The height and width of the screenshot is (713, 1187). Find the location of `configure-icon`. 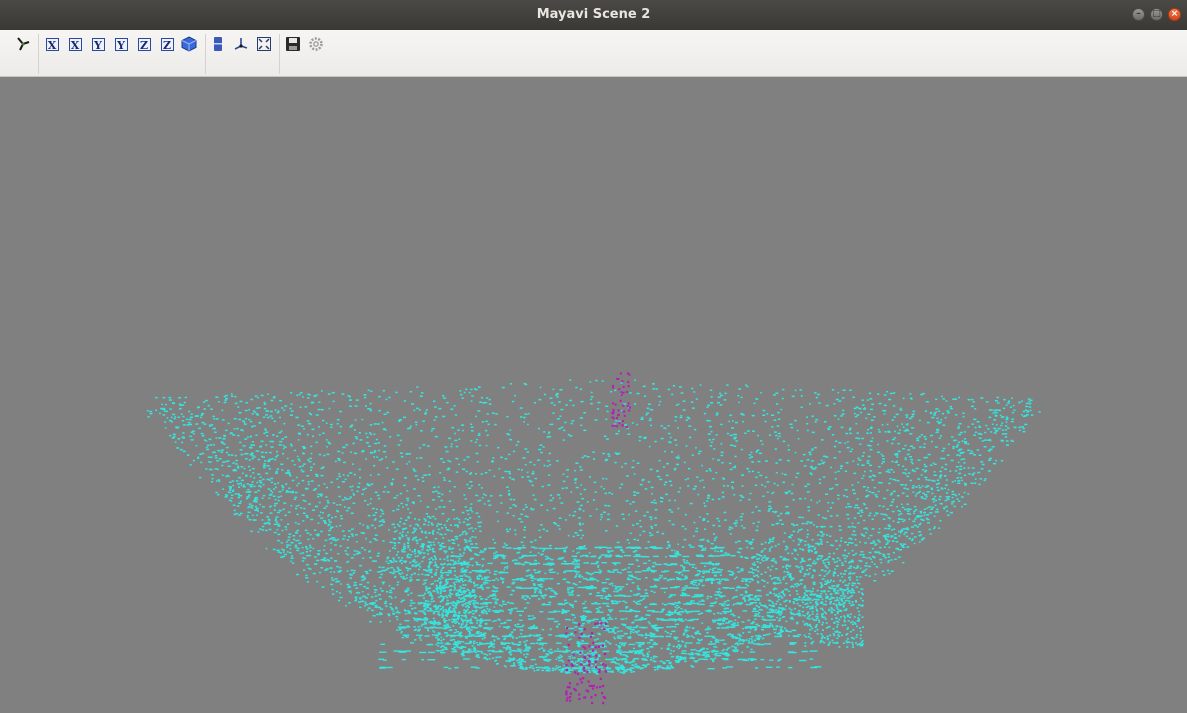

configure-icon is located at coordinates (316, 44).